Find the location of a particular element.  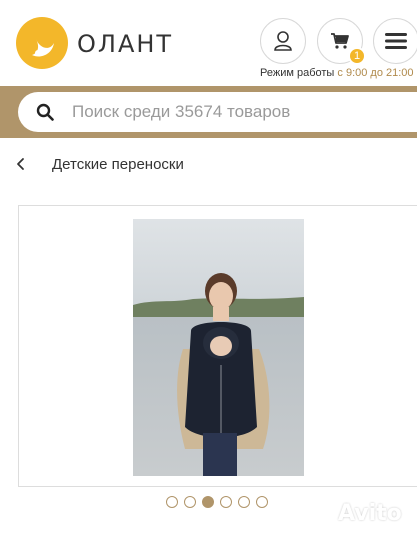

working-hours: Режим работы с 9:00 до 21:00 is located at coordinates (337, 73).